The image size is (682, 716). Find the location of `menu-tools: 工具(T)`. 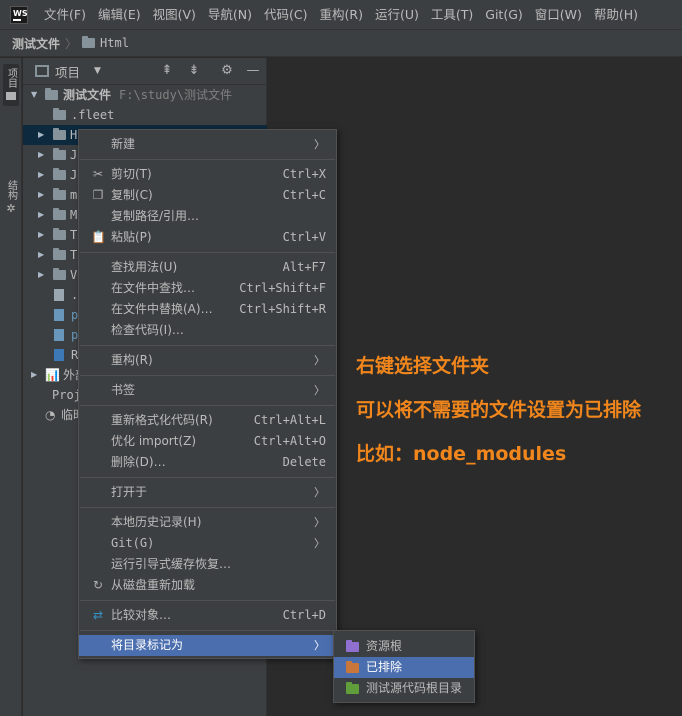

menu-tools: 工具(T) is located at coordinates (452, 15).